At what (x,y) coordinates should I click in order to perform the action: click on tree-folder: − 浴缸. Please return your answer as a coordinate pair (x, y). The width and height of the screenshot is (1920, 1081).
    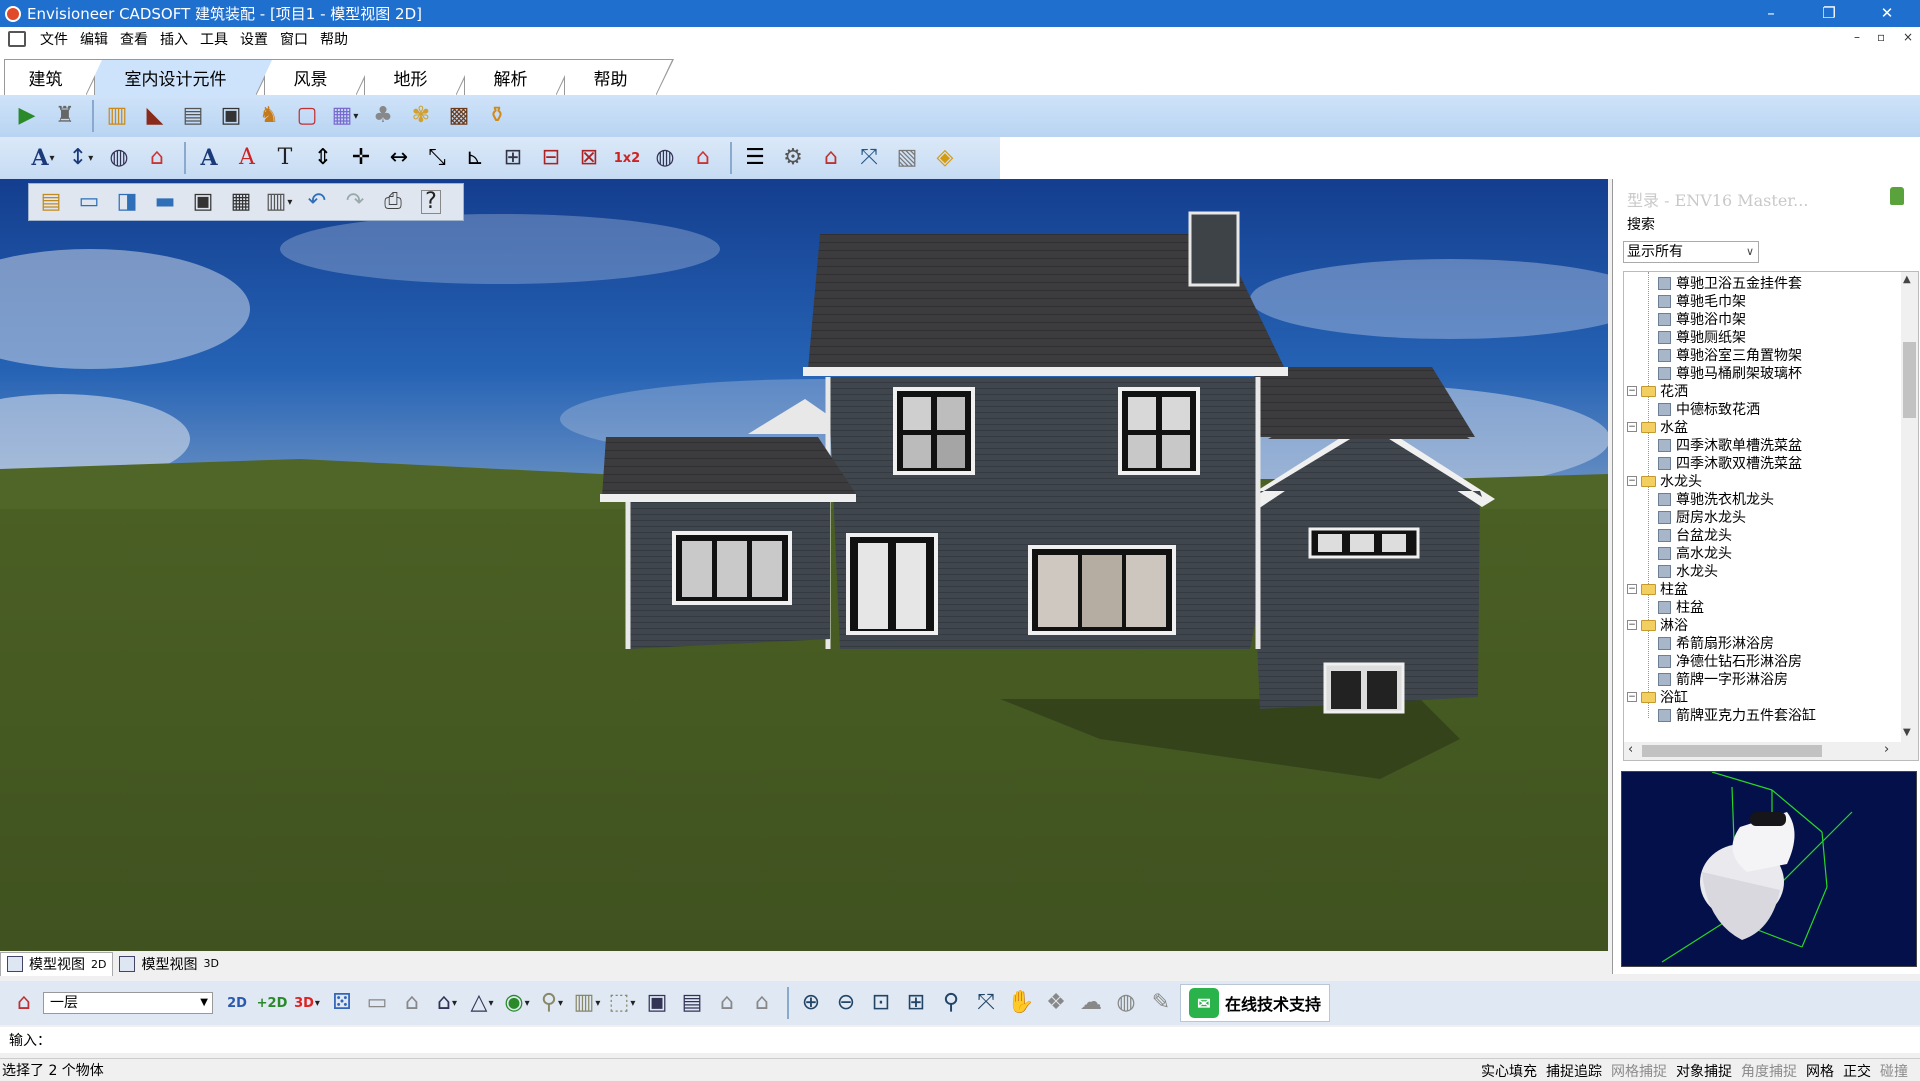
    Looking at the image, I should click on (1657, 697).